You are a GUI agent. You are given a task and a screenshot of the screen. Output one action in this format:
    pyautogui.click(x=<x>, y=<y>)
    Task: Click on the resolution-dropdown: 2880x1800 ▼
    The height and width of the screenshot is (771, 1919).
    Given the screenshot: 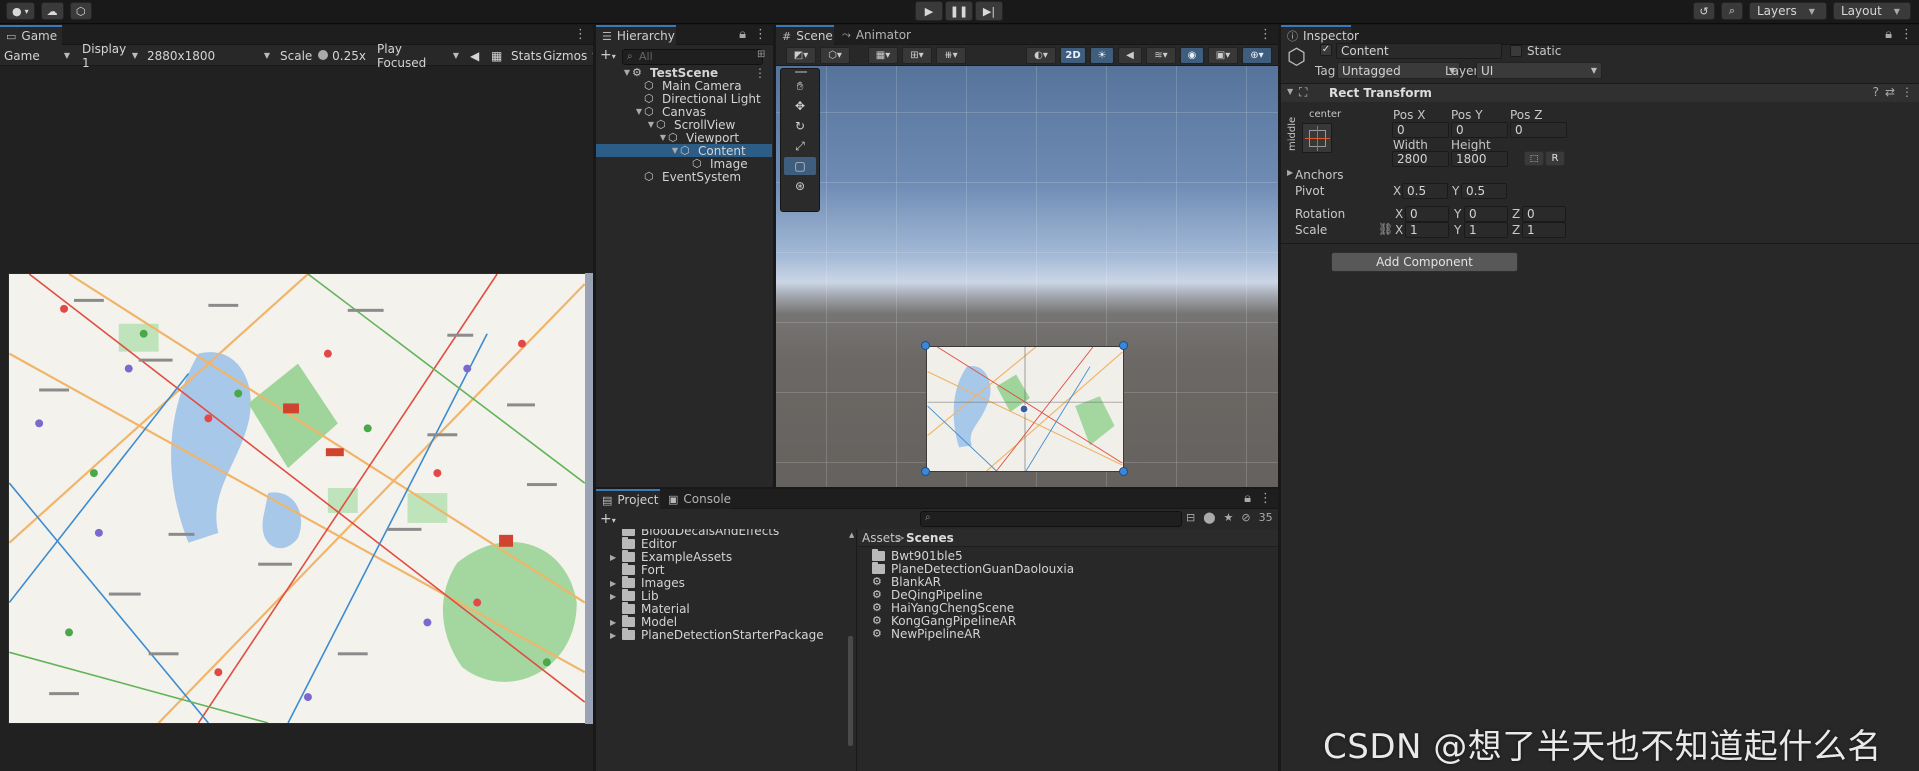 What is the action you would take?
    pyautogui.click(x=208, y=55)
    